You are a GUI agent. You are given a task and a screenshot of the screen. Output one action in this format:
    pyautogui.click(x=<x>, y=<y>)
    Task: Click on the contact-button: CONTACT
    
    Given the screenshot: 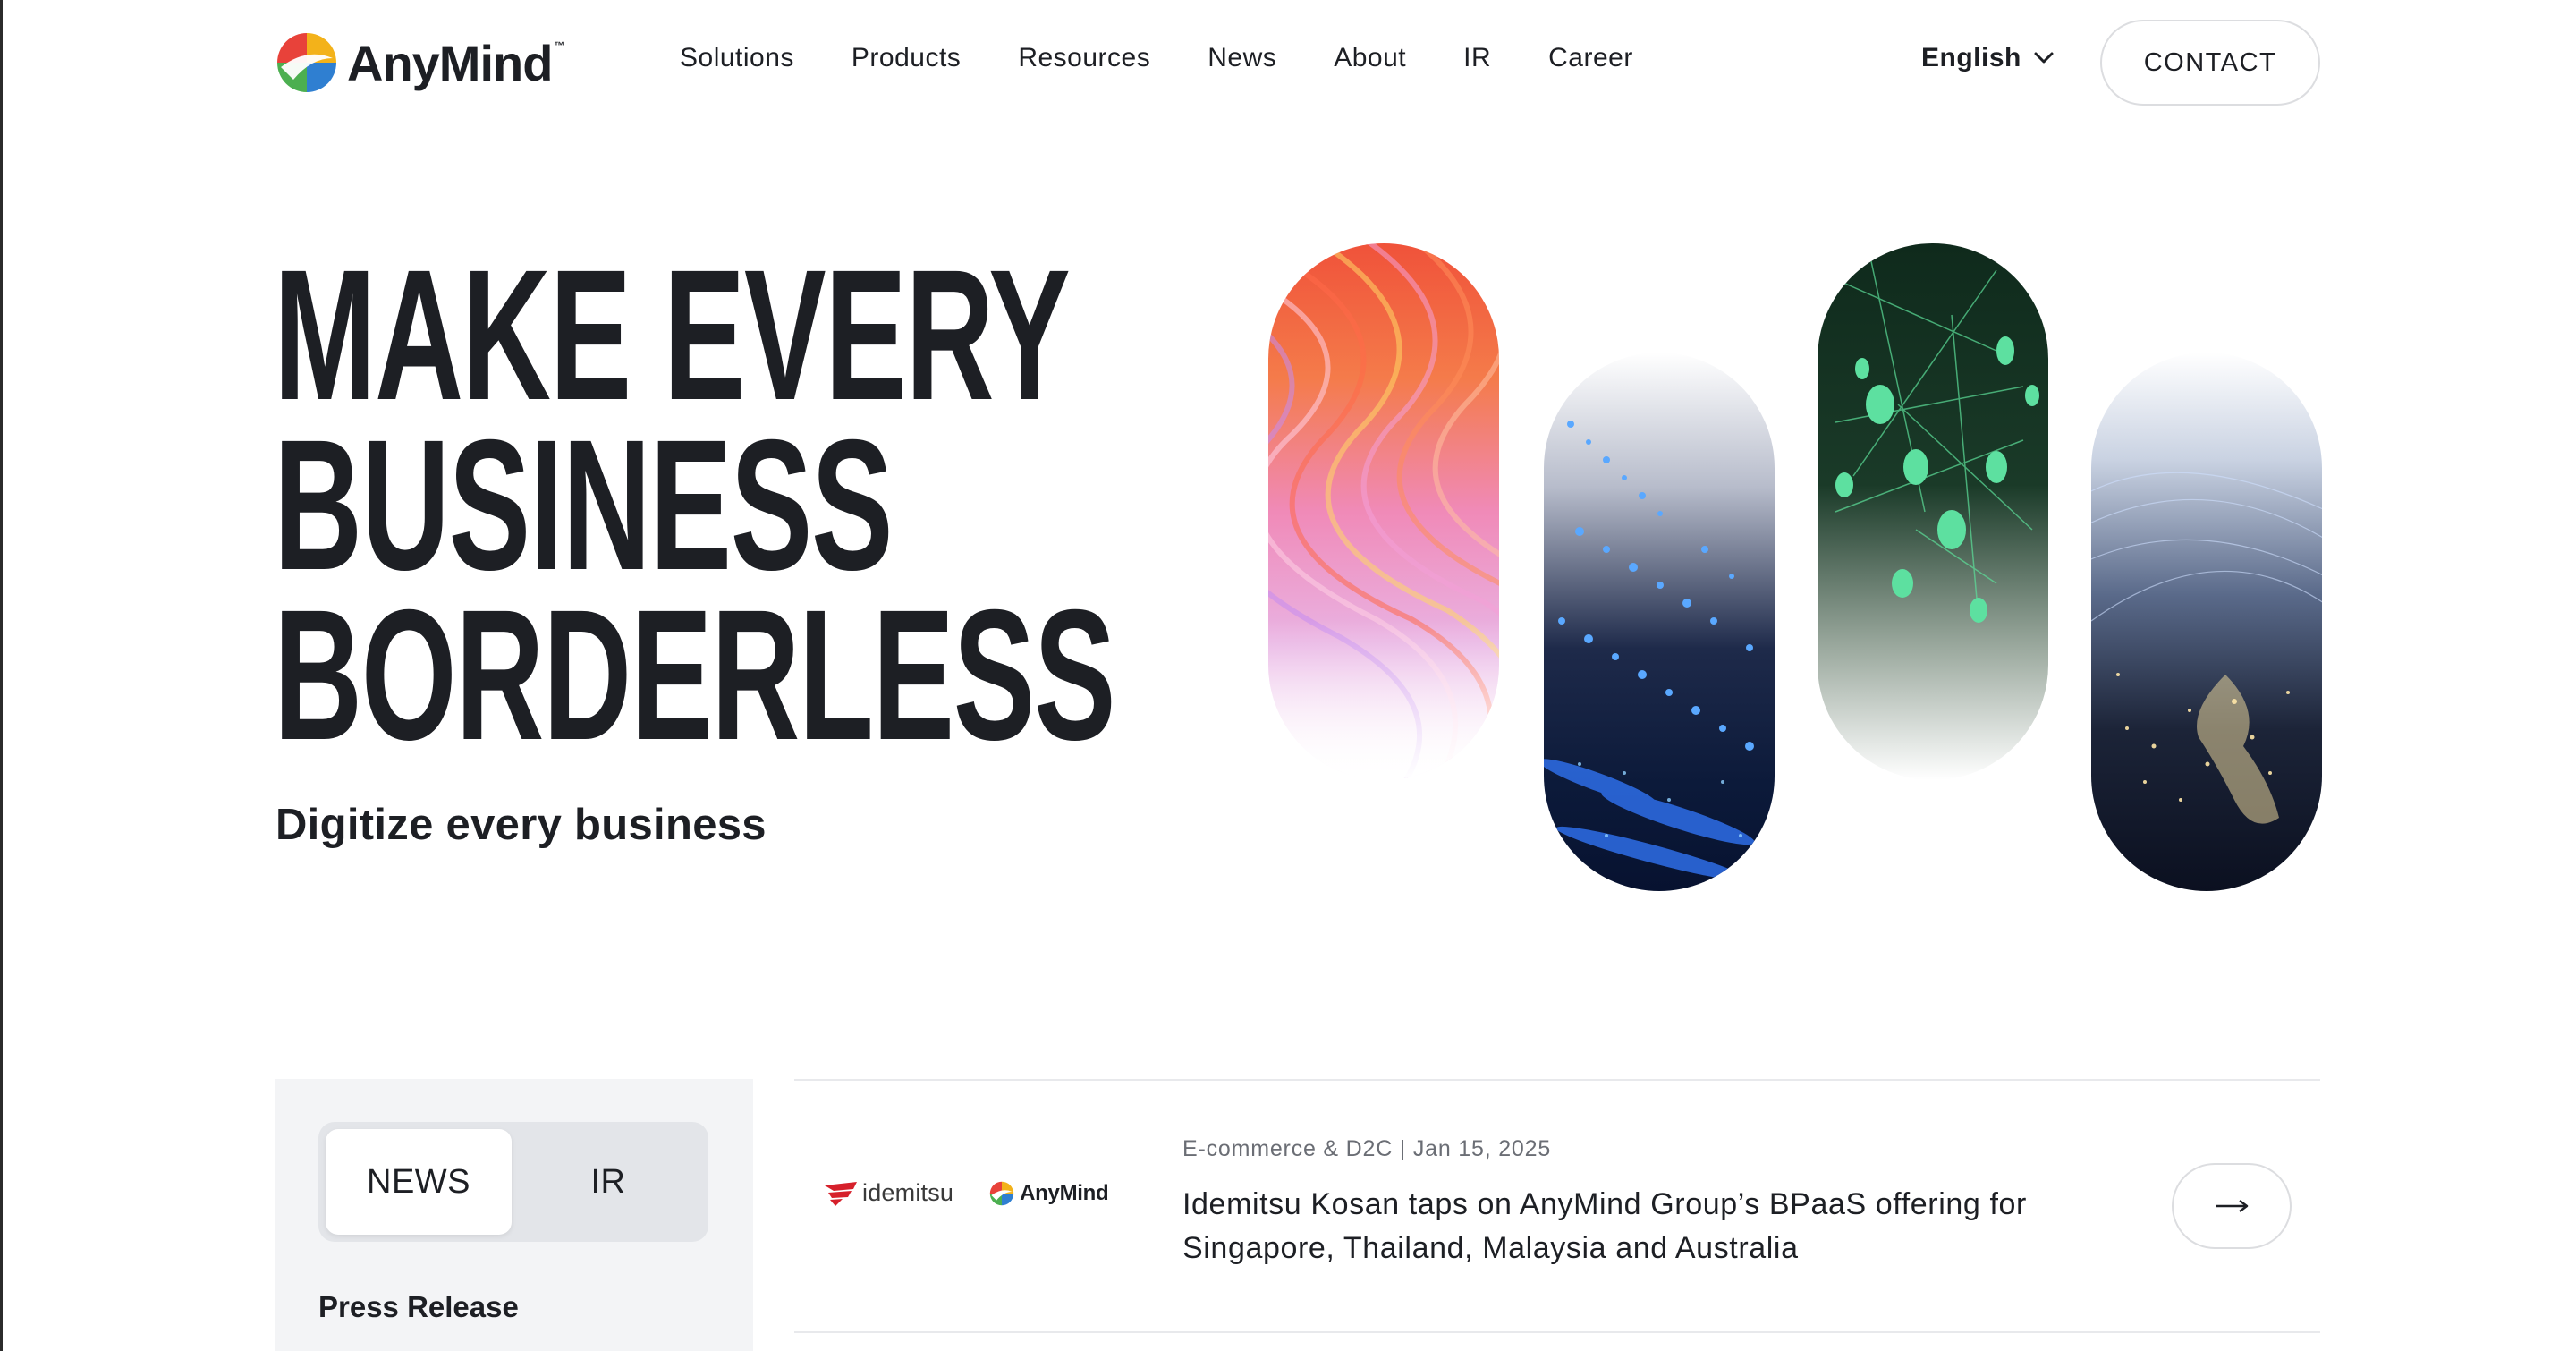 What is the action you would take?
    pyautogui.click(x=2210, y=63)
    